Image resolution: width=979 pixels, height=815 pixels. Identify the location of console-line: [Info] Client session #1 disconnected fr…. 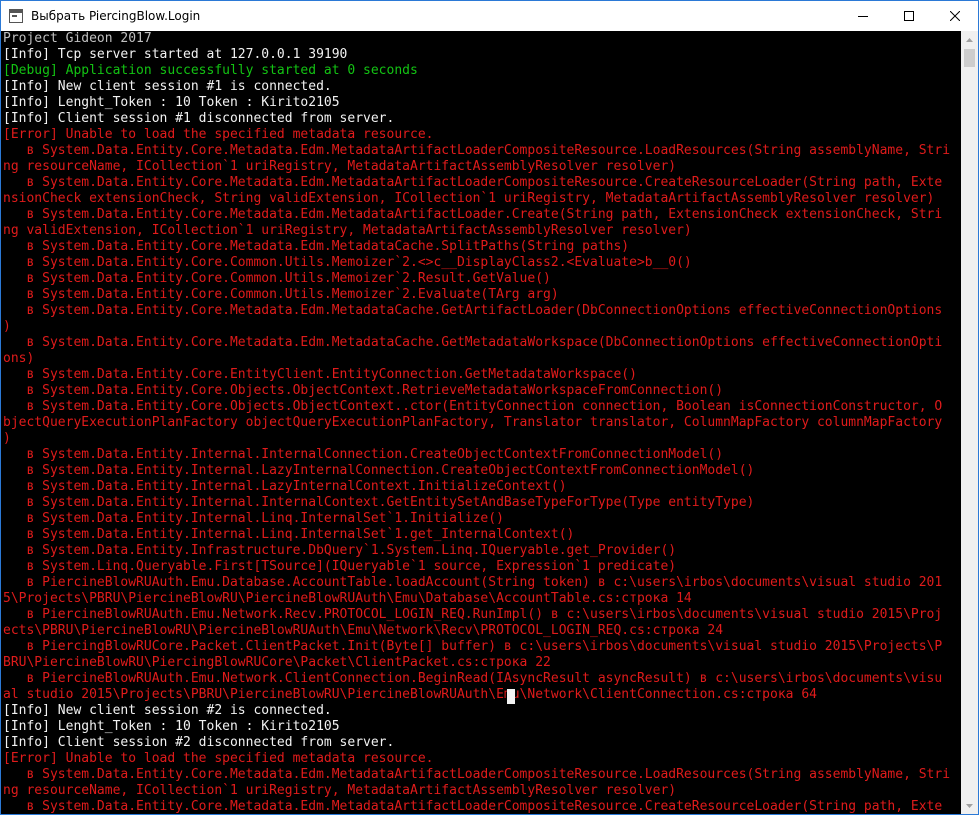
(199, 118).